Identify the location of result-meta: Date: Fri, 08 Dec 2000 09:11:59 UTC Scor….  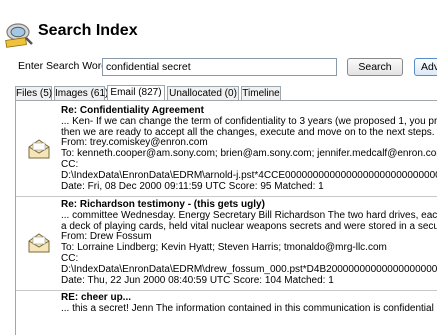
(192, 186).